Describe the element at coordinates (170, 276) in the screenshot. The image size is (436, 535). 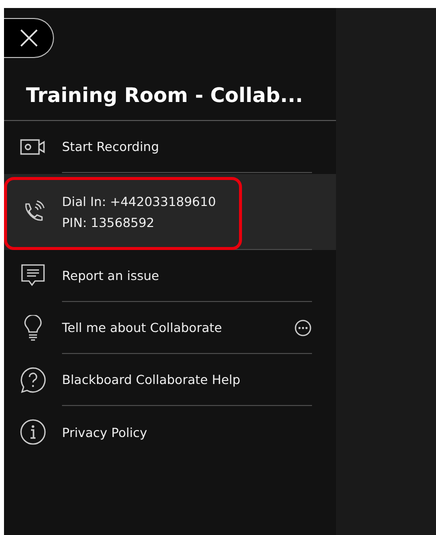
I see `menu-item: Report an issue` at that location.